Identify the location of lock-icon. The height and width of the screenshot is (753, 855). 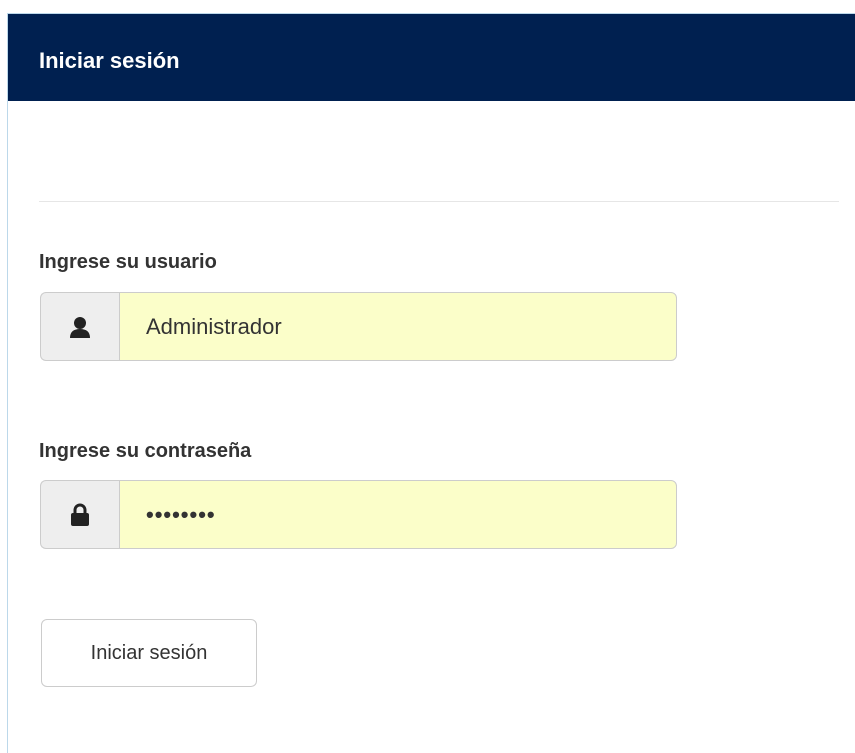
(79, 514).